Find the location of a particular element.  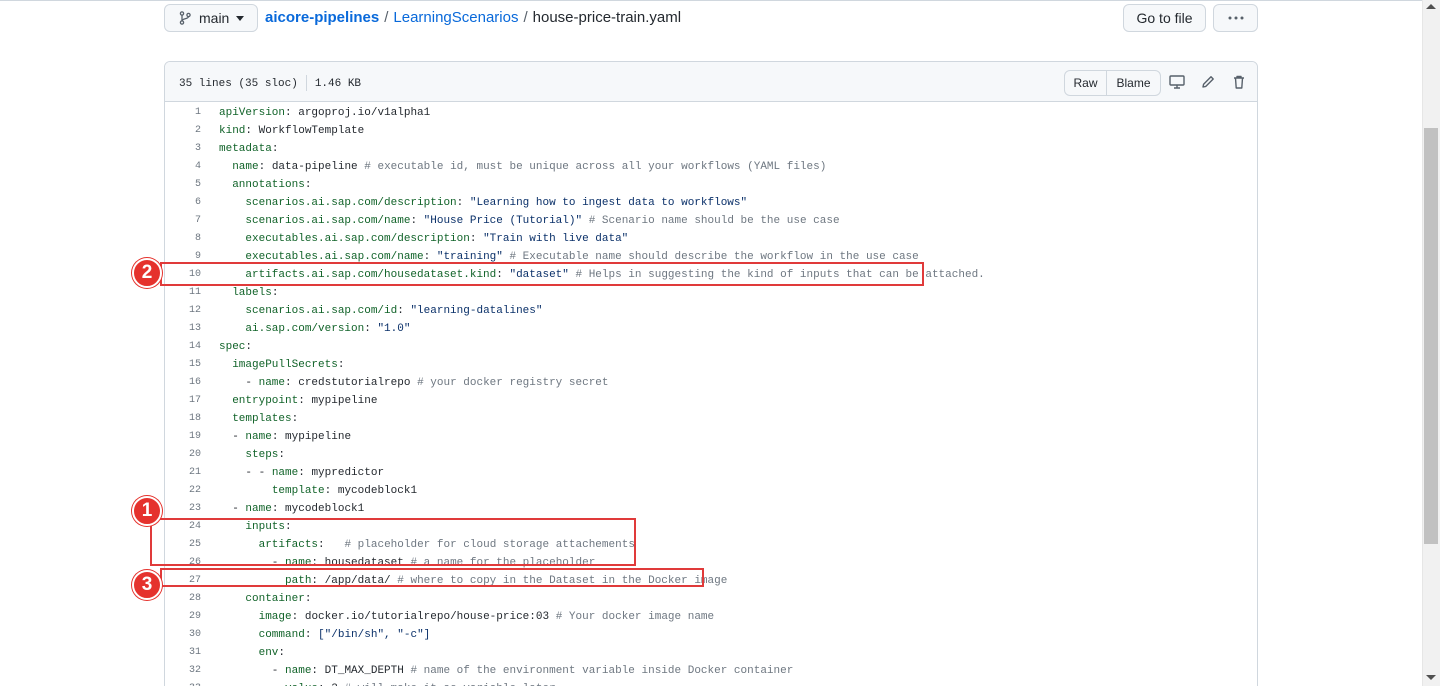

git-branch-icon is located at coordinates (185, 18).